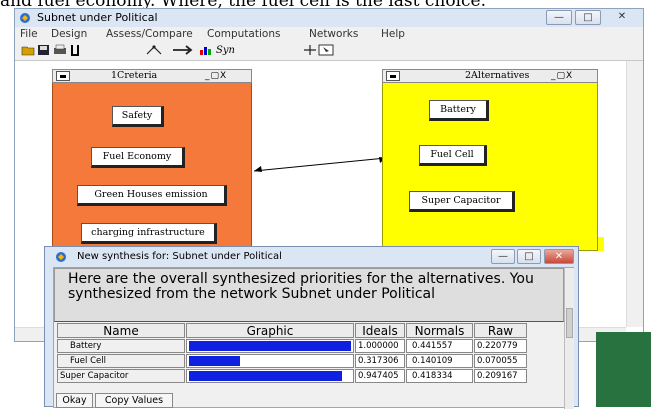 The height and width of the screenshot is (409, 651). What do you see at coordinates (183, 50) in the screenshot?
I see `link-arrow-icon` at bounding box center [183, 50].